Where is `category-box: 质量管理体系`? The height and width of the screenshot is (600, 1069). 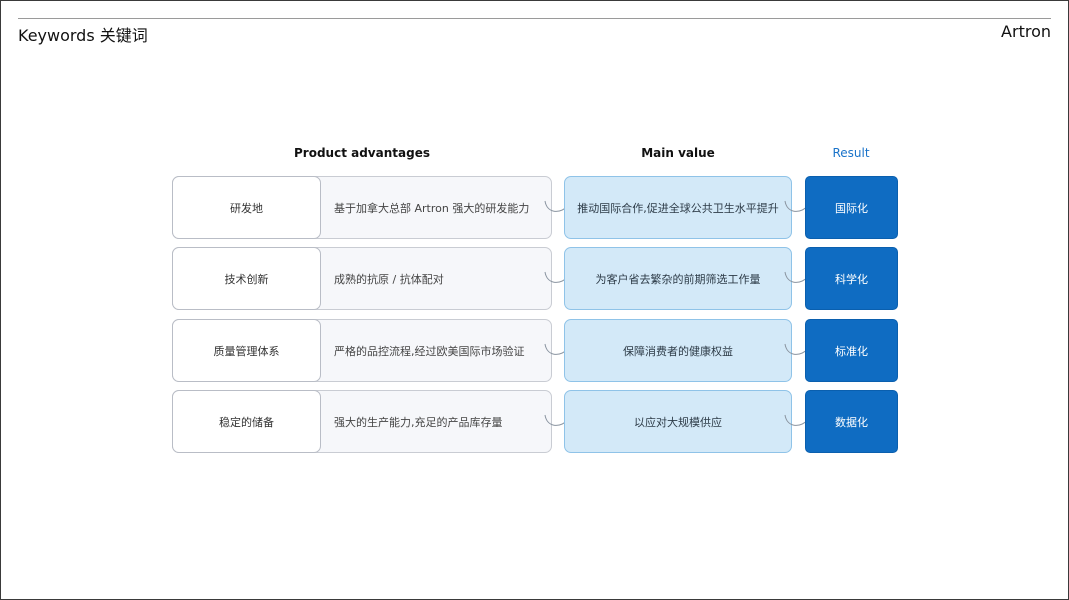
category-box: 质量管理体系 is located at coordinates (246, 350).